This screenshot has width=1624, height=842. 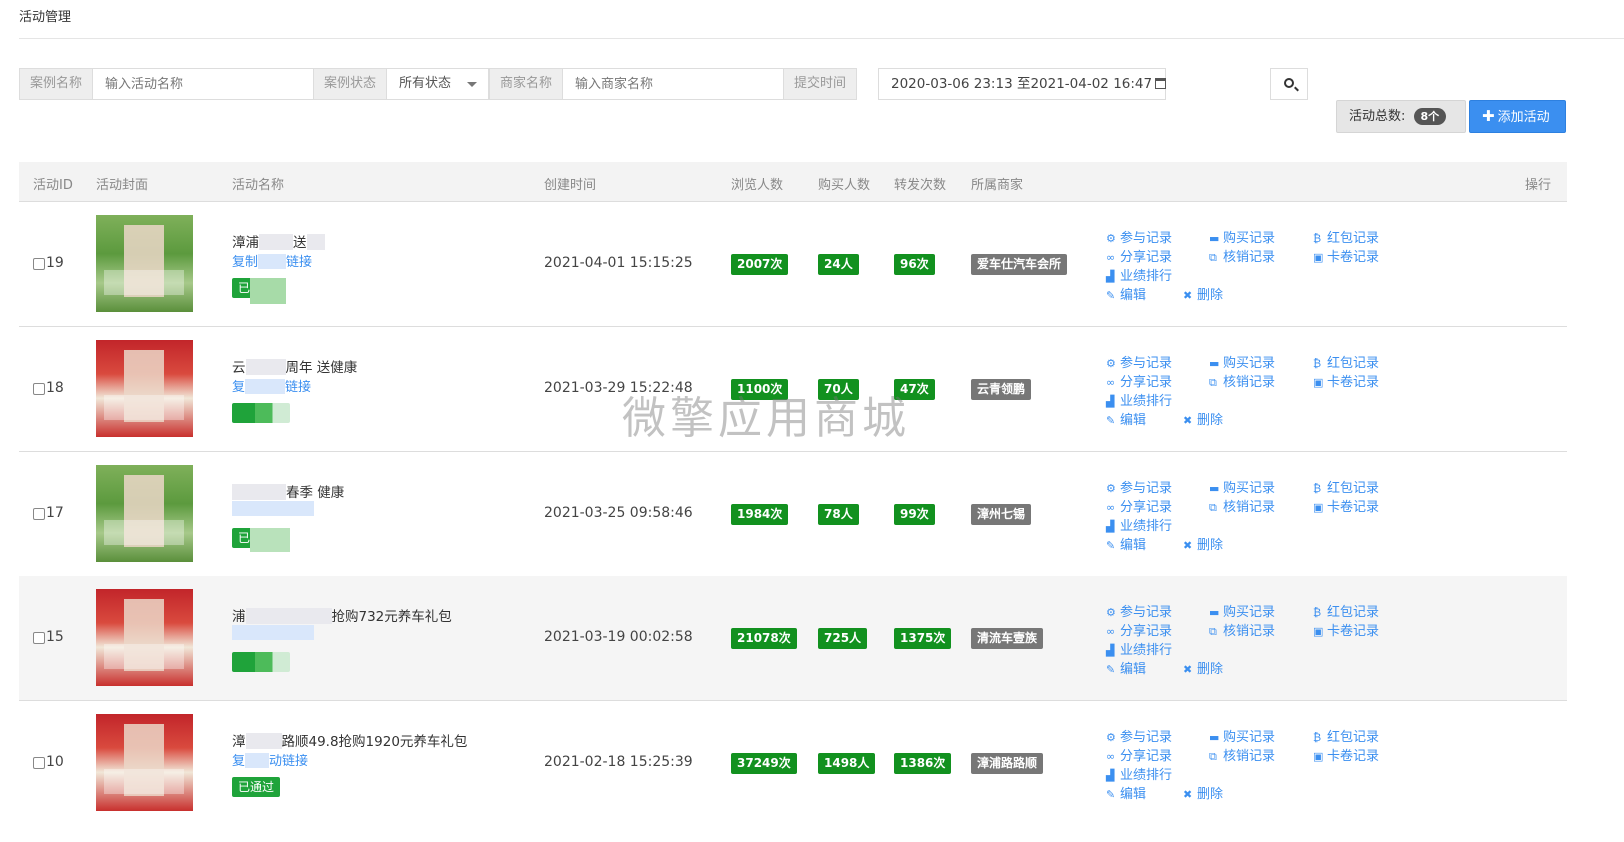 I want to click on search-button, so click(x=1289, y=84).